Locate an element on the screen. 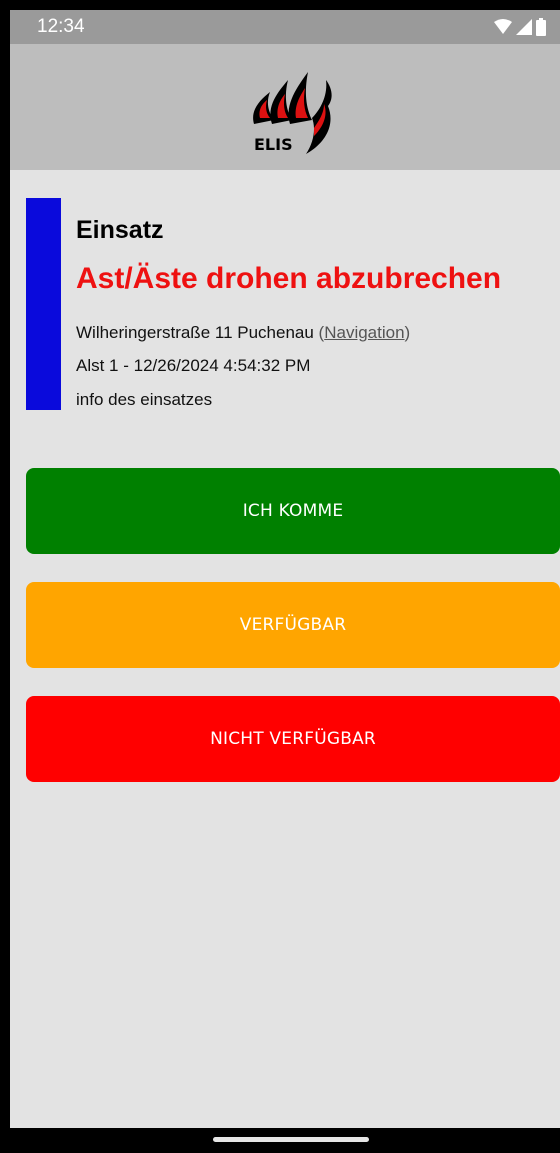 Image resolution: width=560 pixels, height=1153 pixels. ich-komme-button: ICH KOMME is located at coordinates (293, 511).